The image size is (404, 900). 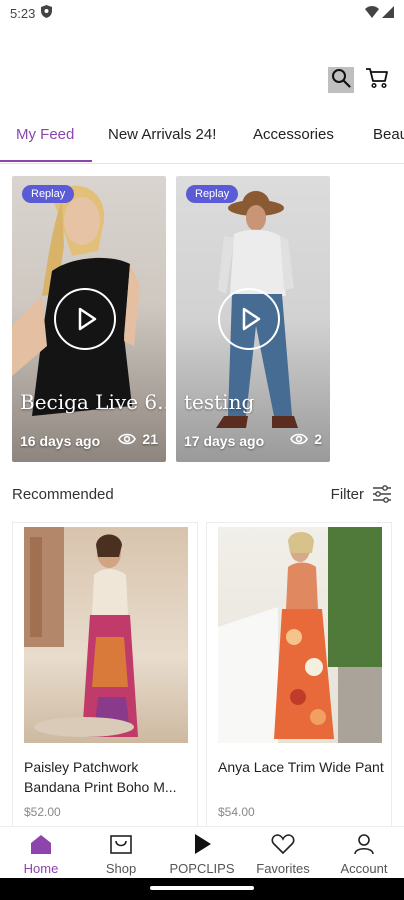 I want to click on product-price: $54.00, so click(x=236, y=812).